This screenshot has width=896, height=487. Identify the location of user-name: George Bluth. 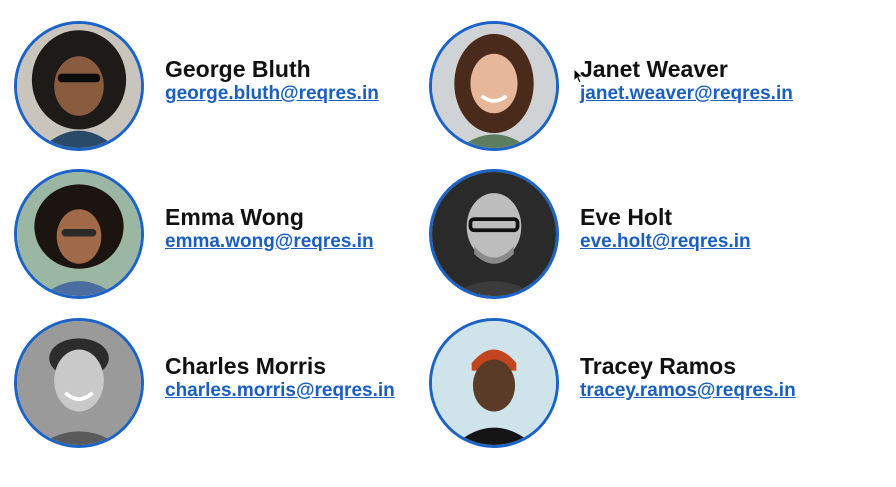
(238, 69).